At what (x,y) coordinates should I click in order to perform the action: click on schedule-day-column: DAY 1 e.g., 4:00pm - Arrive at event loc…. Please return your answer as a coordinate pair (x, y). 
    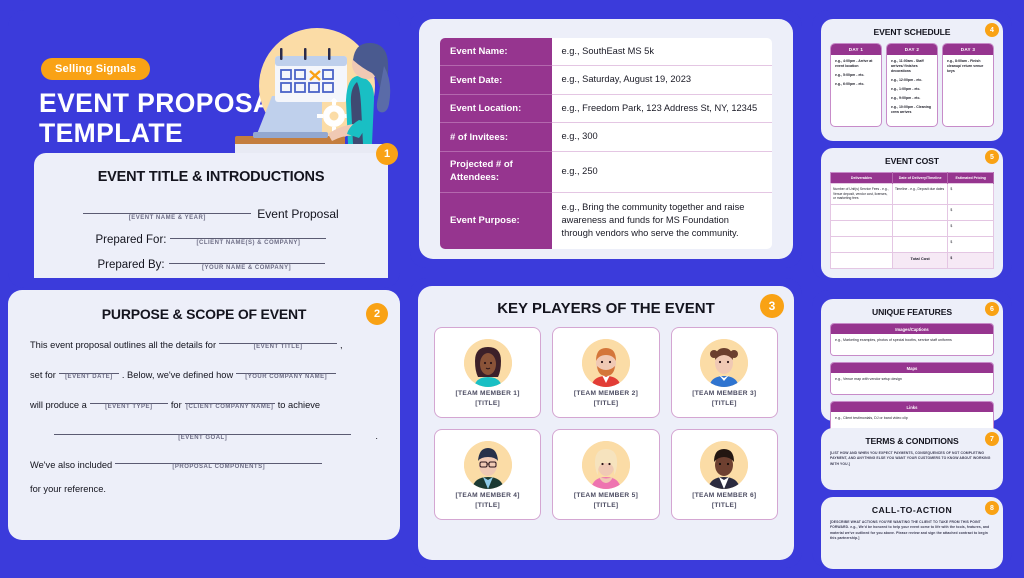
    Looking at the image, I should click on (856, 85).